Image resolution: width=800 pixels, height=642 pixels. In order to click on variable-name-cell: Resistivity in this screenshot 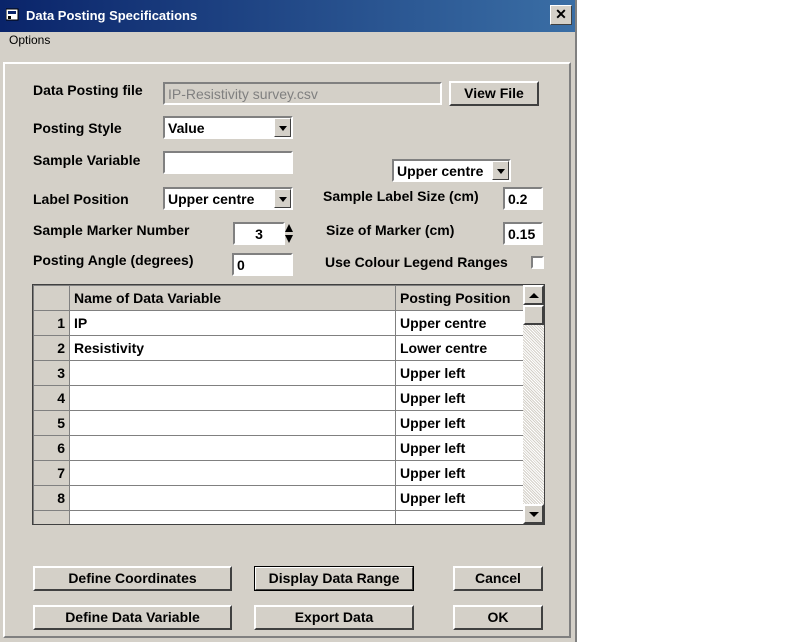, I will do `click(232, 348)`.